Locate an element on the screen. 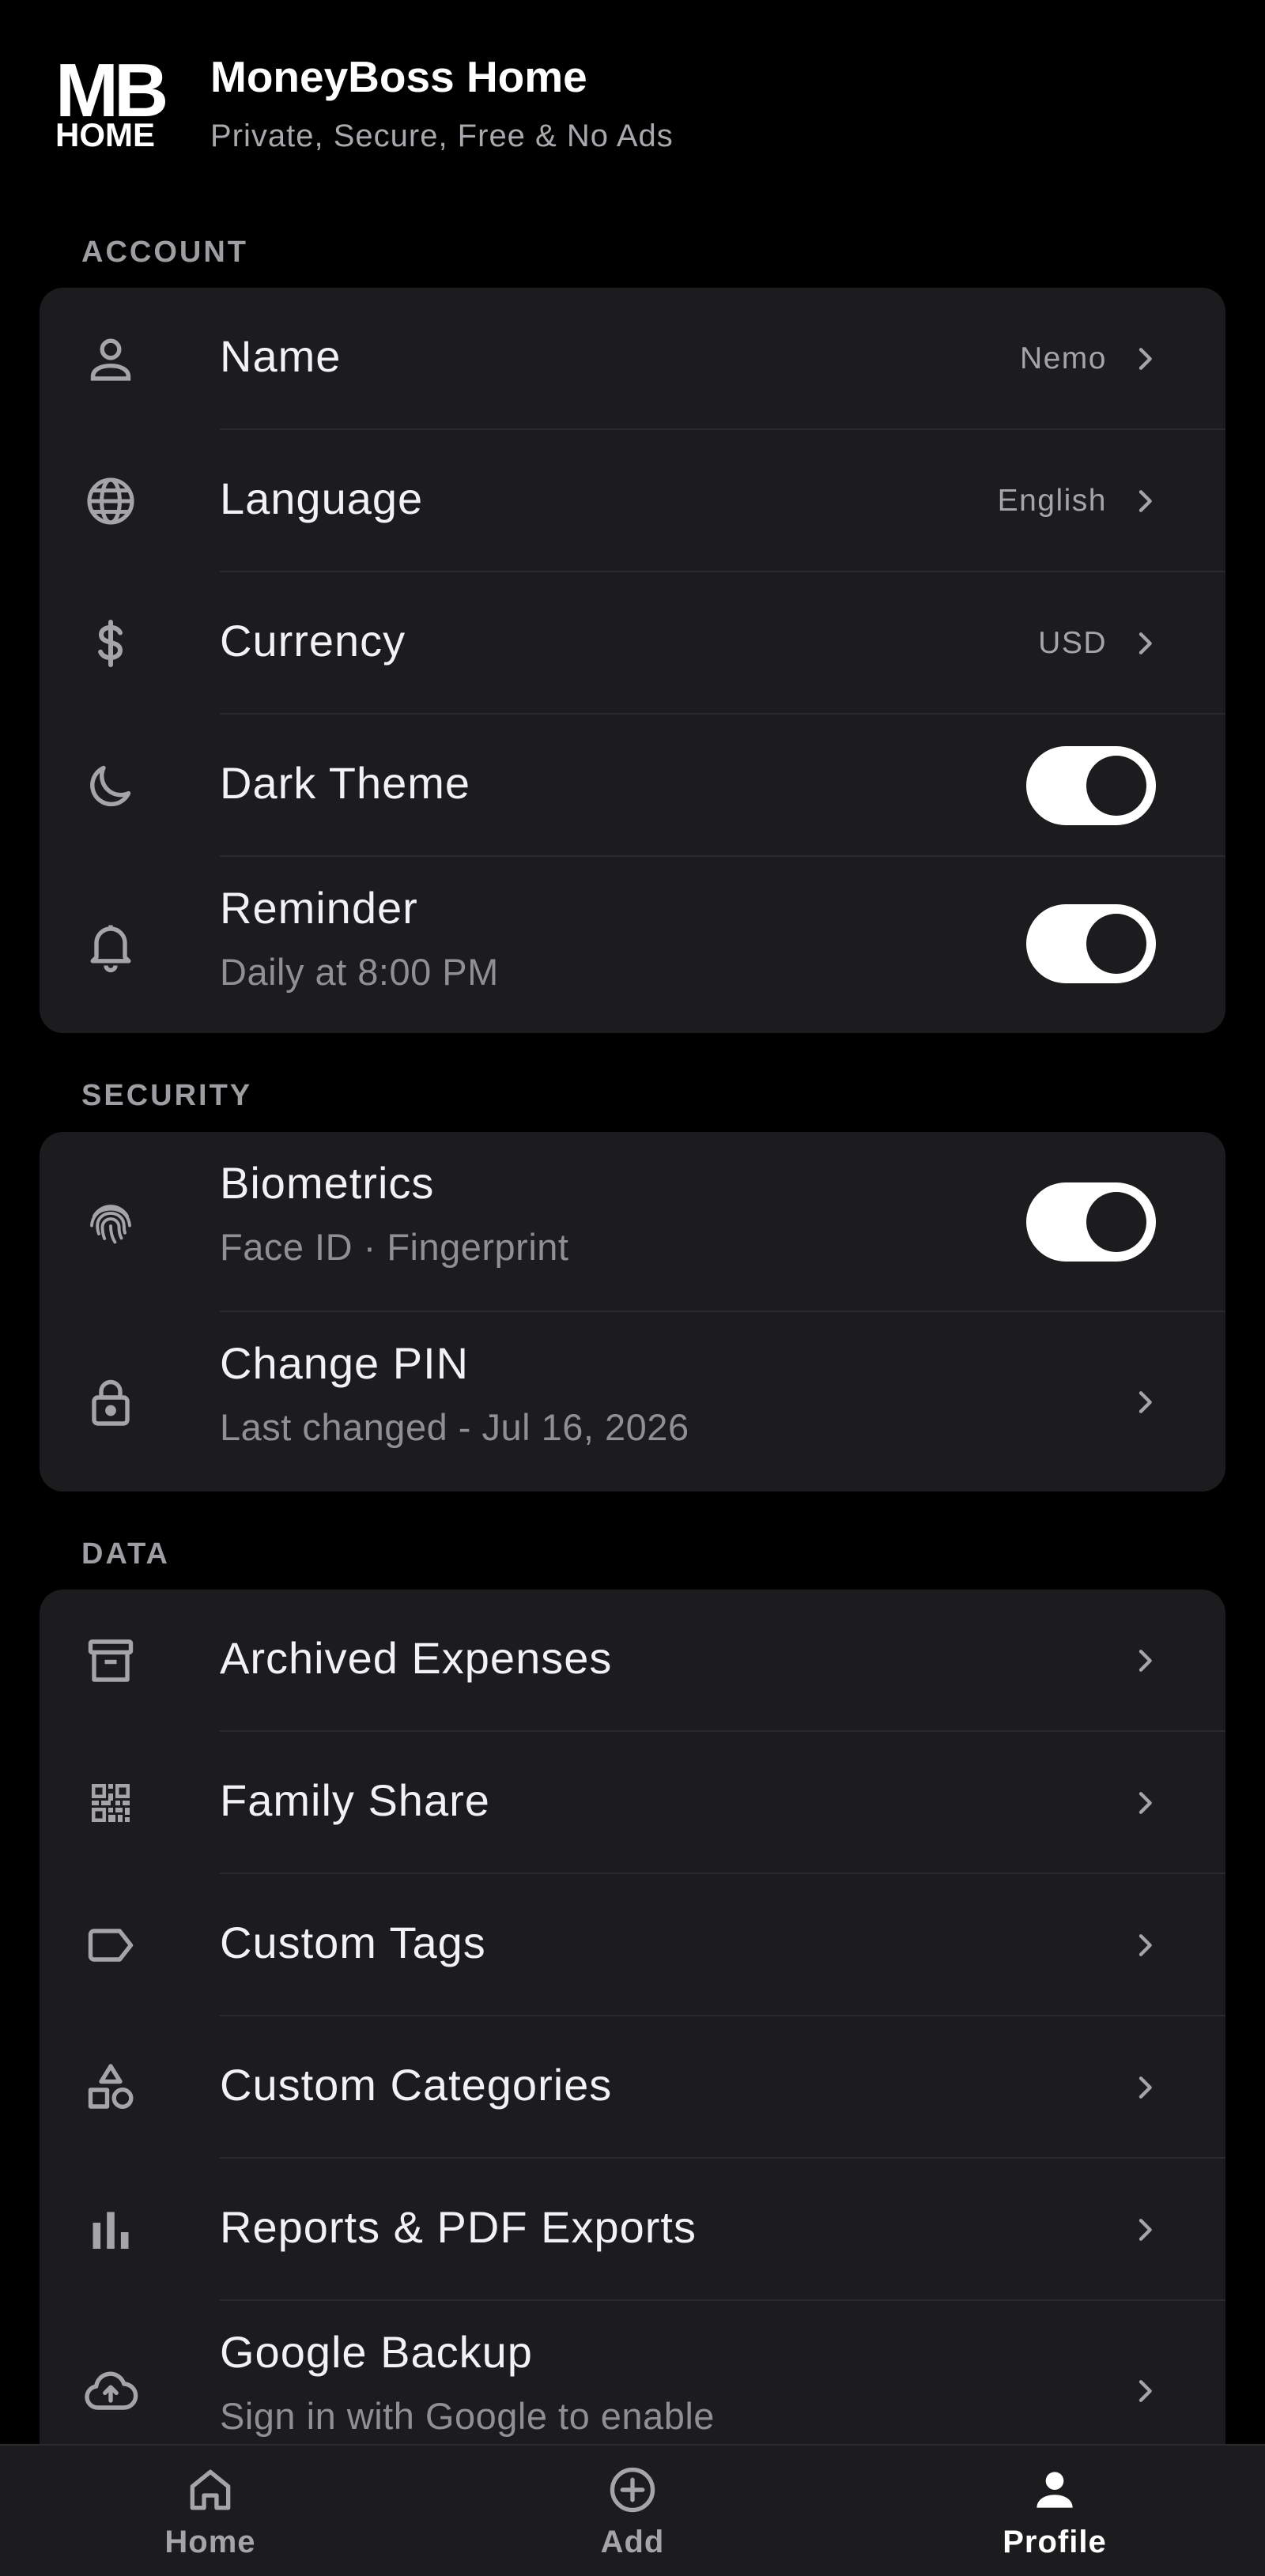 The height and width of the screenshot is (2576, 1265). settings-row-label: Reminder is located at coordinates (319, 908).